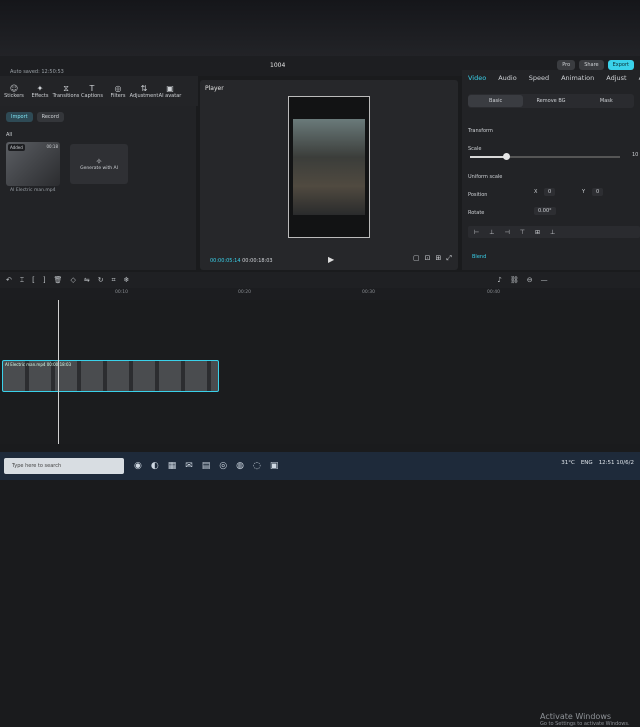 The height and width of the screenshot is (727, 640). What do you see at coordinates (72, 280) in the screenshot?
I see `shield-icon: ◇` at bounding box center [72, 280].